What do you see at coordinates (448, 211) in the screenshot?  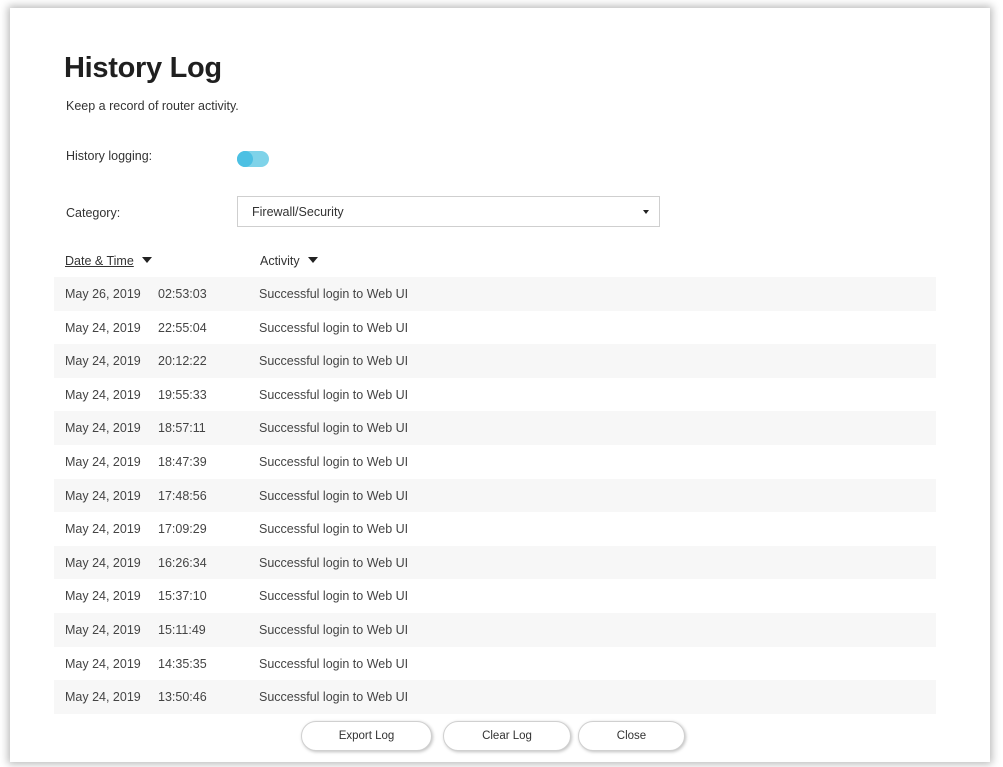 I see `category-select: Firewall/Security` at bounding box center [448, 211].